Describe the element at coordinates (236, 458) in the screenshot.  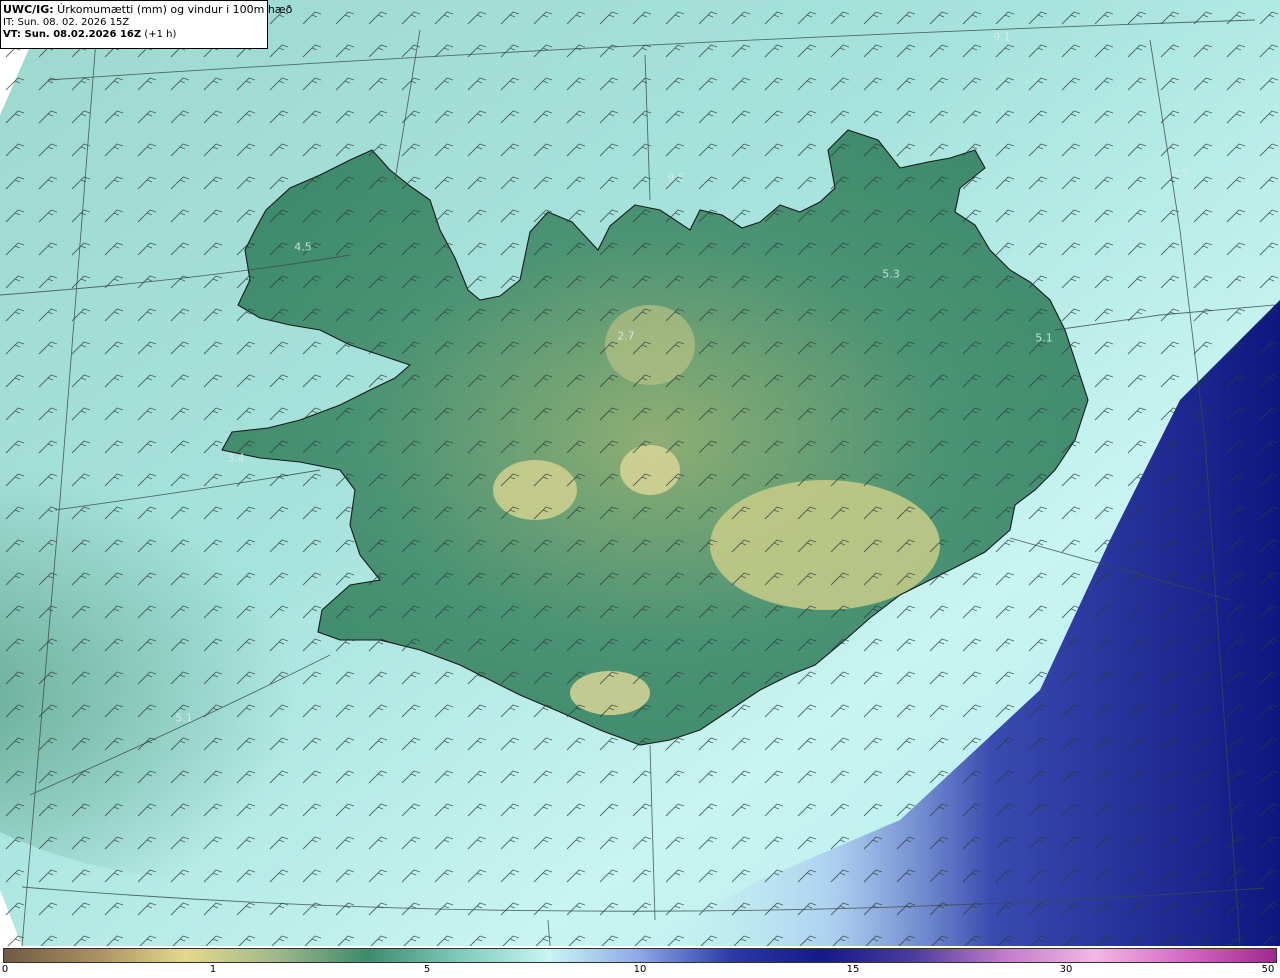
I see `value-label: 3.4` at that location.